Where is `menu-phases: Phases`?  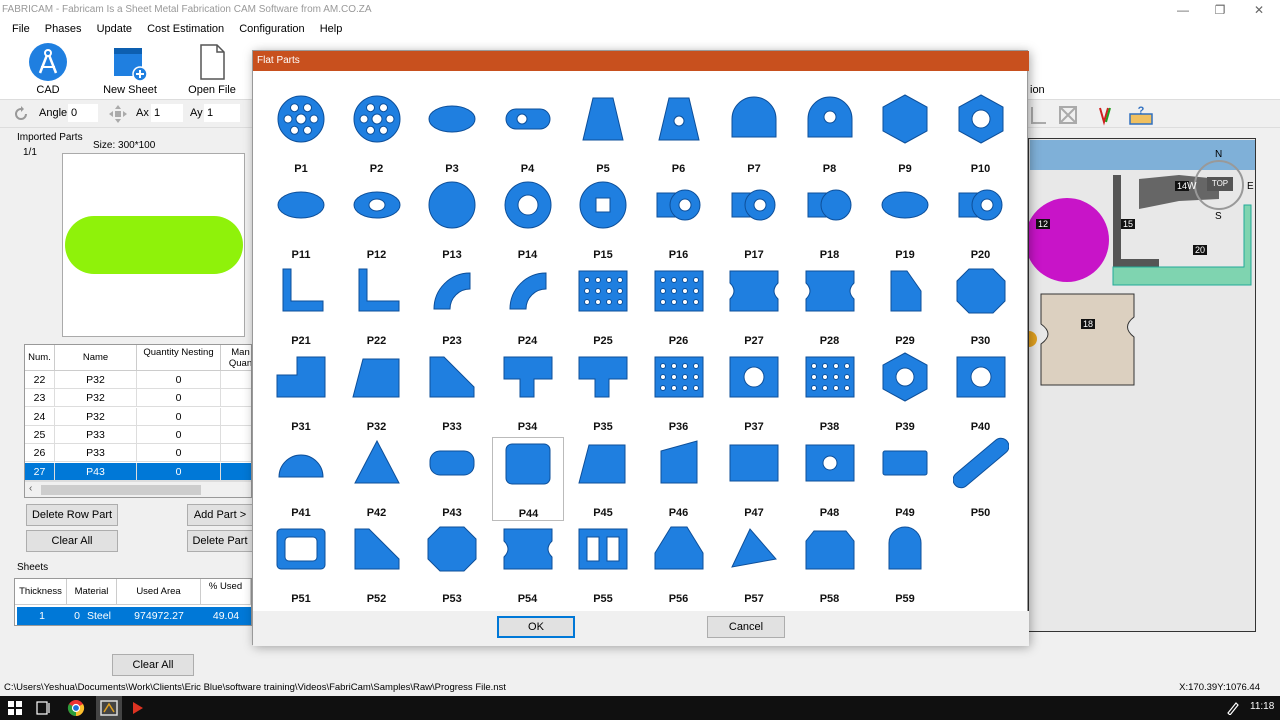
menu-phases: Phases is located at coordinates (63, 29).